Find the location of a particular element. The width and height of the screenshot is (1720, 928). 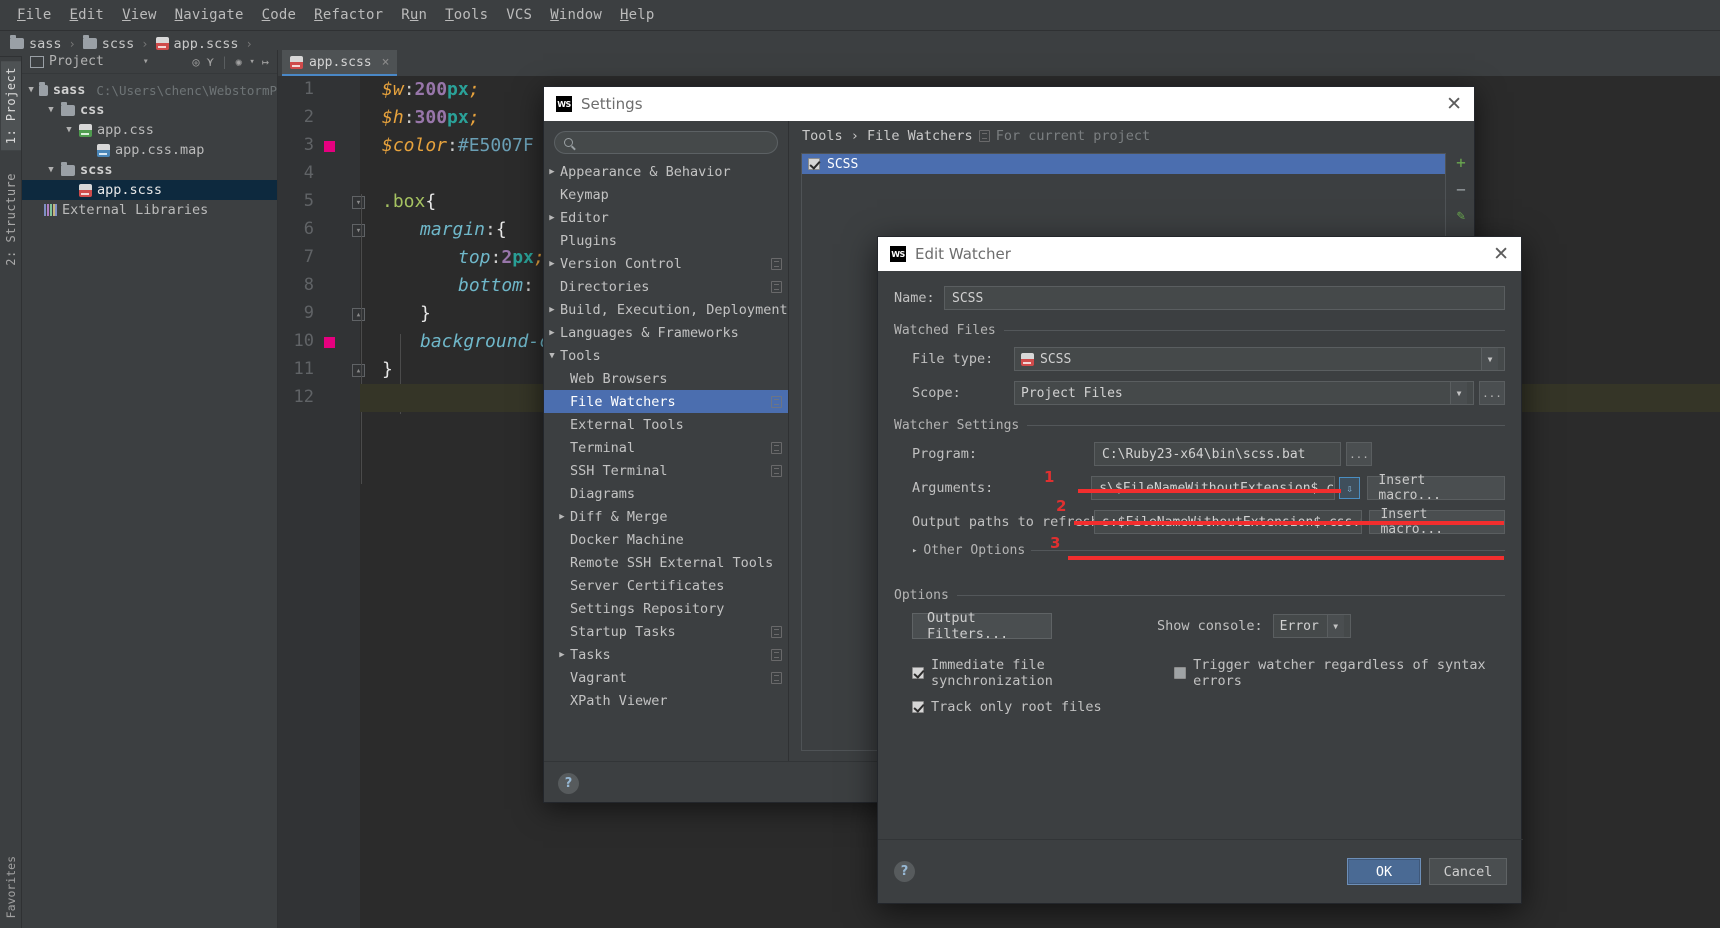

tree-item-css: ▼ css is located at coordinates (149, 110).